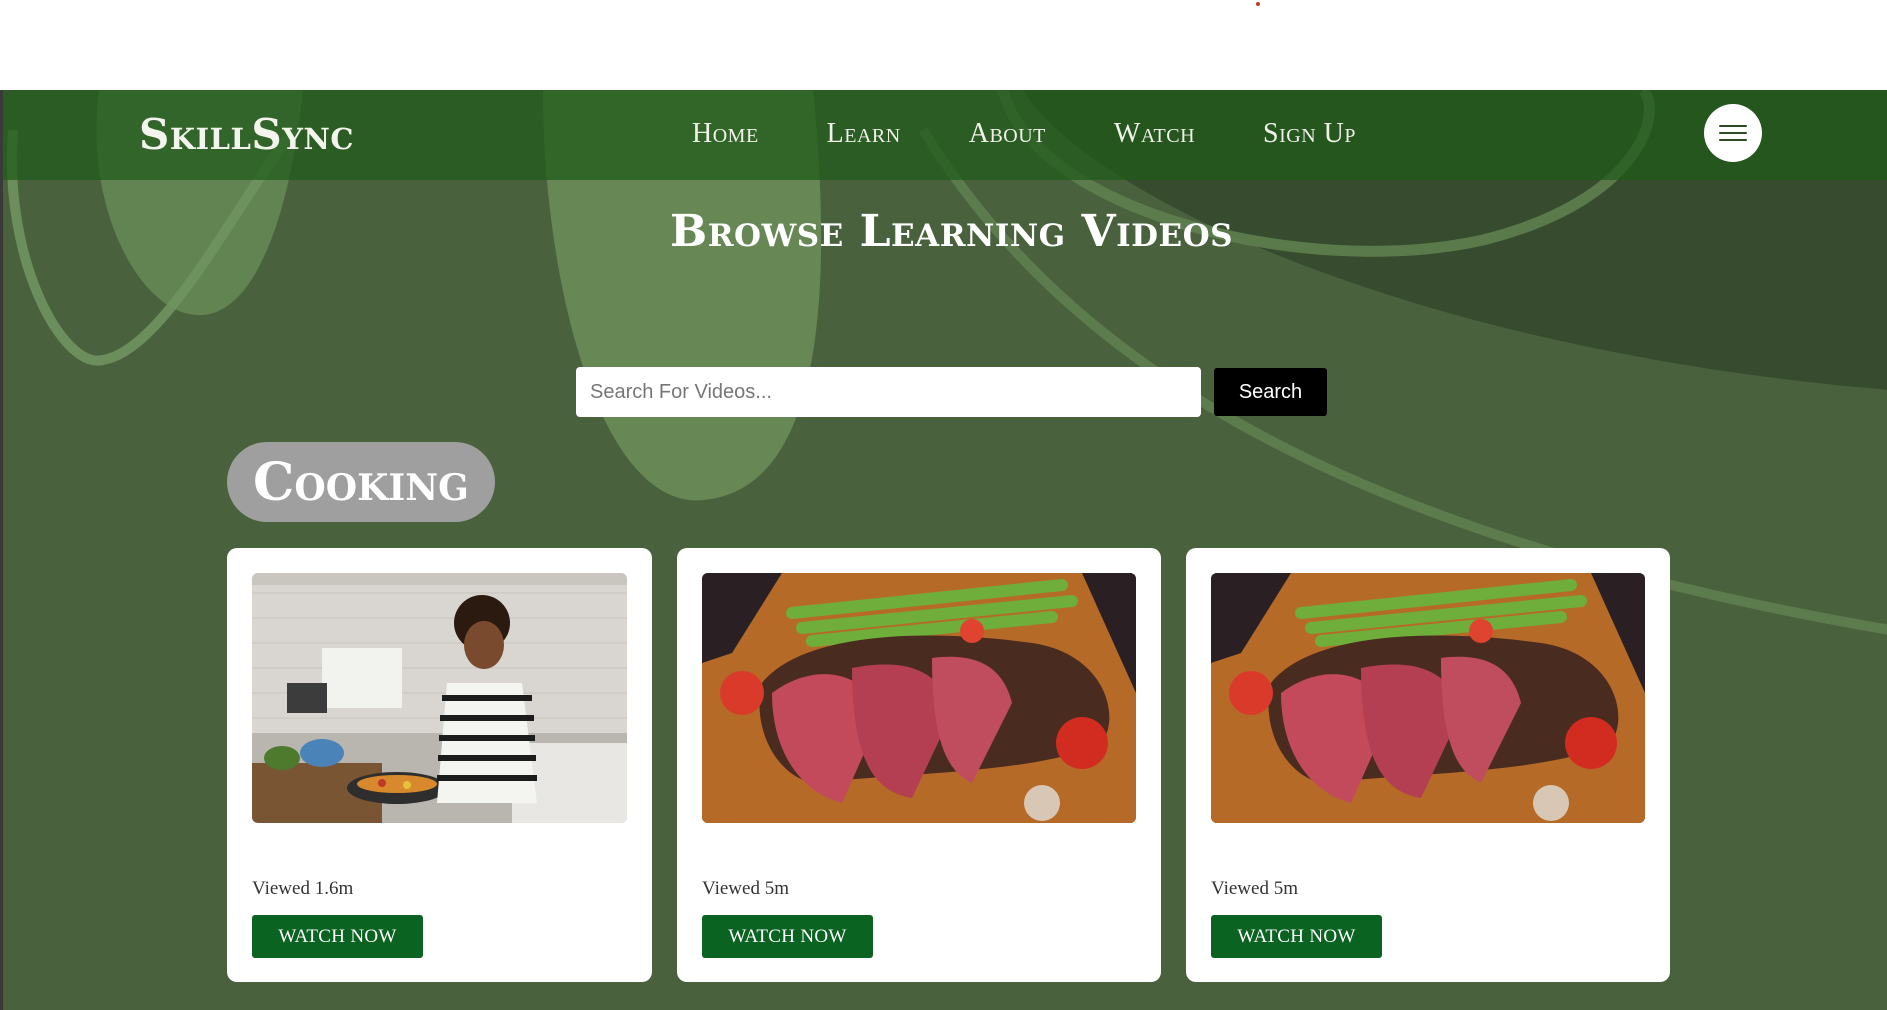 Image resolution: width=1887 pixels, height=1010 pixels. What do you see at coordinates (951, 231) in the screenshot?
I see `page-title: Browse Learning Videos` at bounding box center [951, 231].